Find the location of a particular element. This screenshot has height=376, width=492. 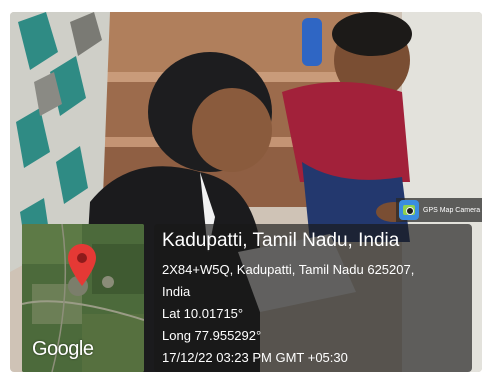

map-pin-icon is located at coordinates (82, 265).